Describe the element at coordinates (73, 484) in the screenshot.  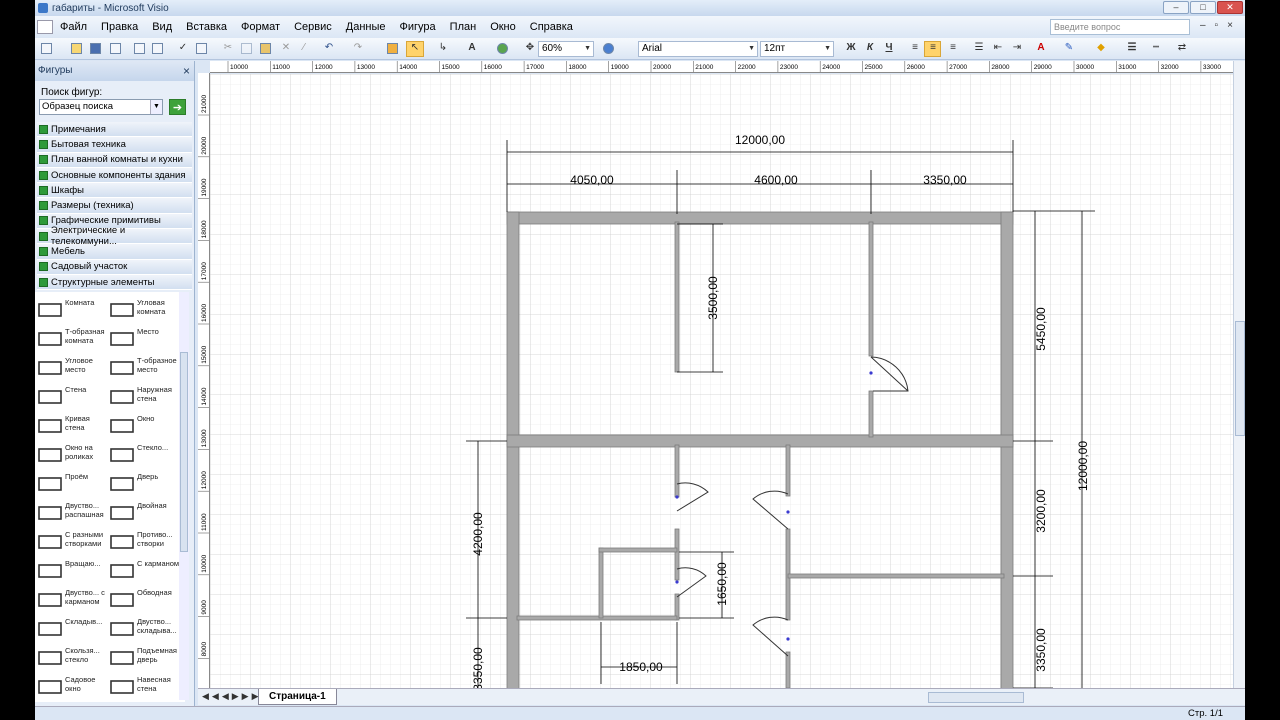
I see `shape-master: Проём` at that location.